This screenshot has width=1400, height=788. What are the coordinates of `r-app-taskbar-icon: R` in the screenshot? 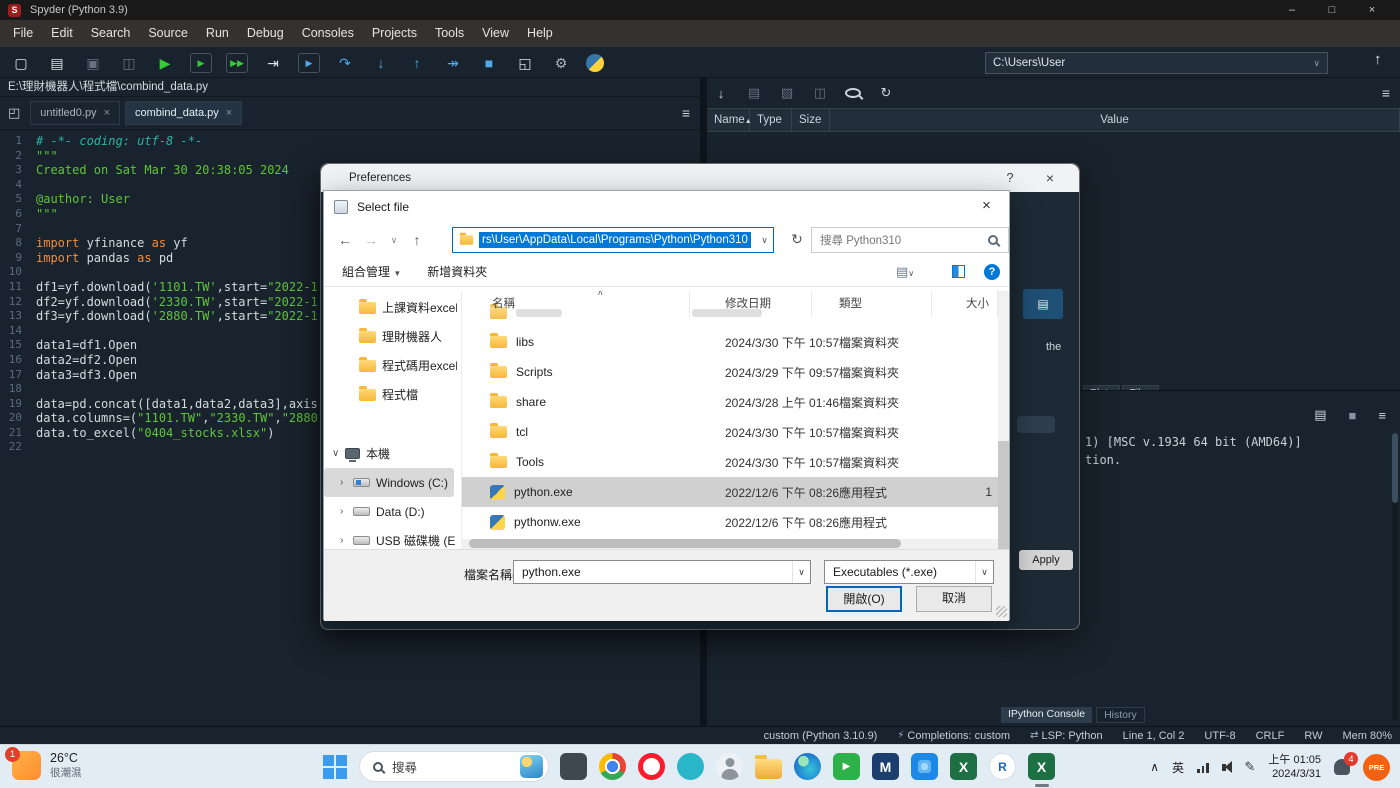 It's located at (1002, 766).